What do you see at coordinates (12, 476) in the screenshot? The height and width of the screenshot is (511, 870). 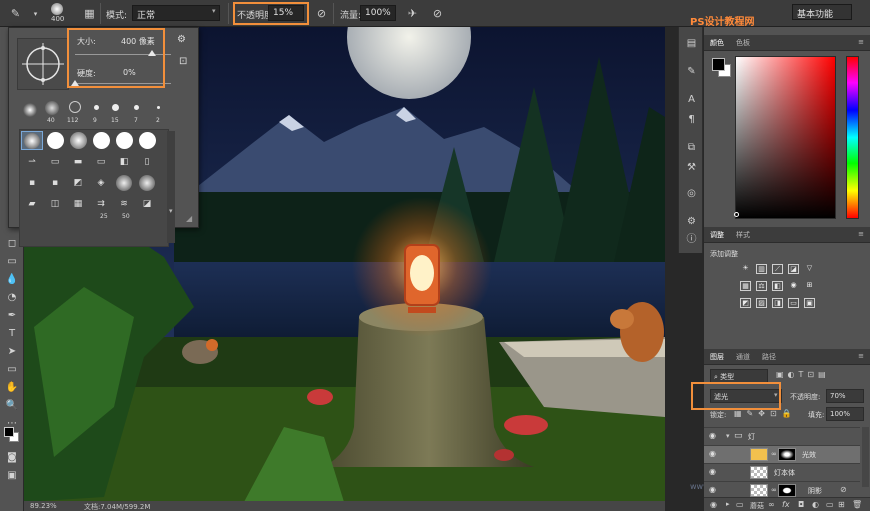 I see `screen-mode-icon: ▣` at bounding box center [12, 476].